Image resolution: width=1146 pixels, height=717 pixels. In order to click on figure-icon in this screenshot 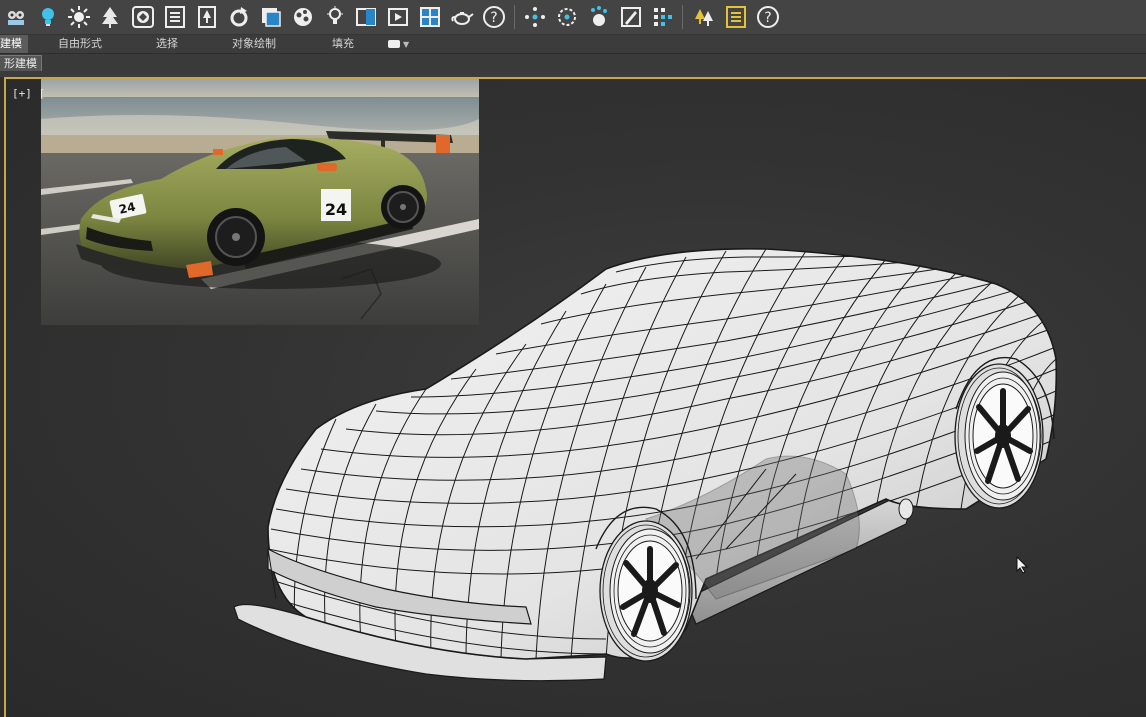, I will do `click(207, 17)`.